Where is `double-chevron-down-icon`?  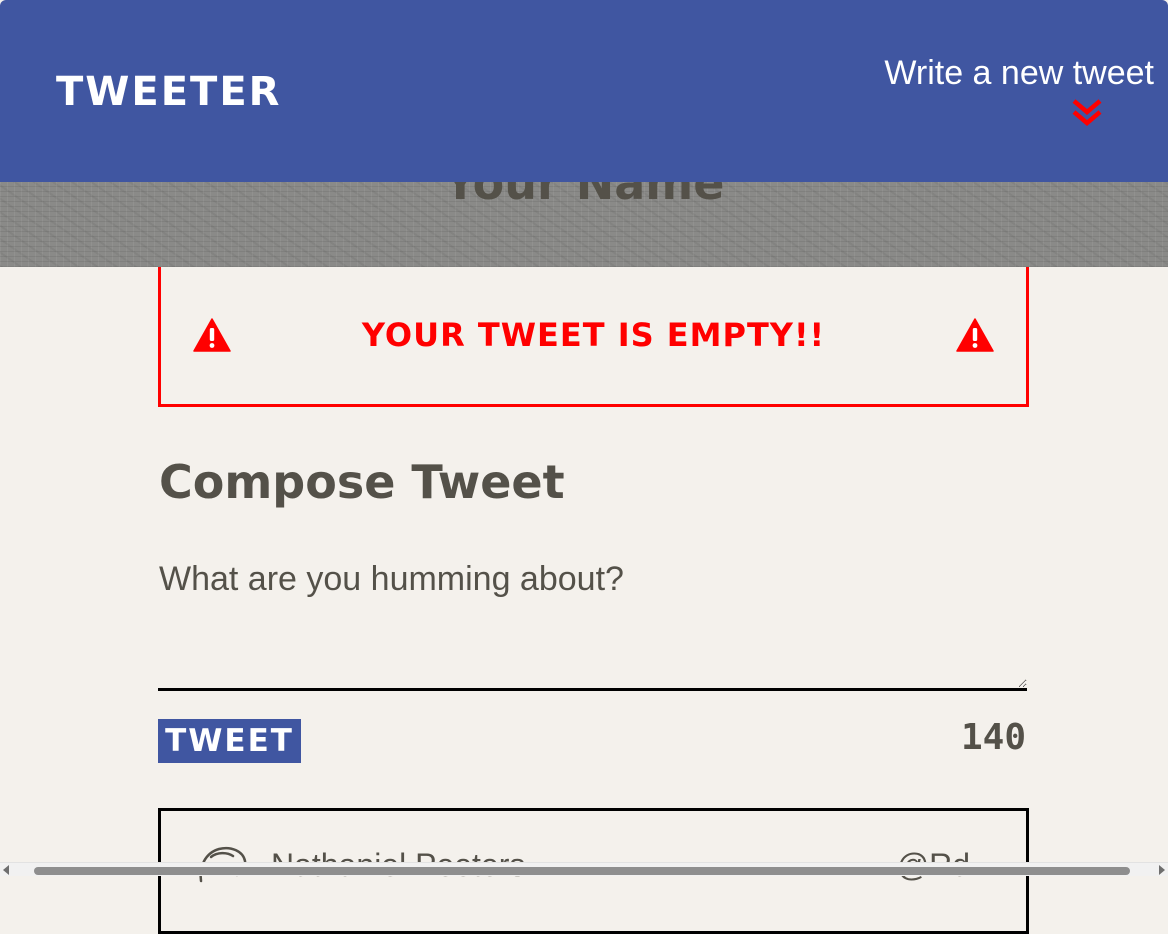 double-chevron-down-icon is located at coordinates (1087, 113).